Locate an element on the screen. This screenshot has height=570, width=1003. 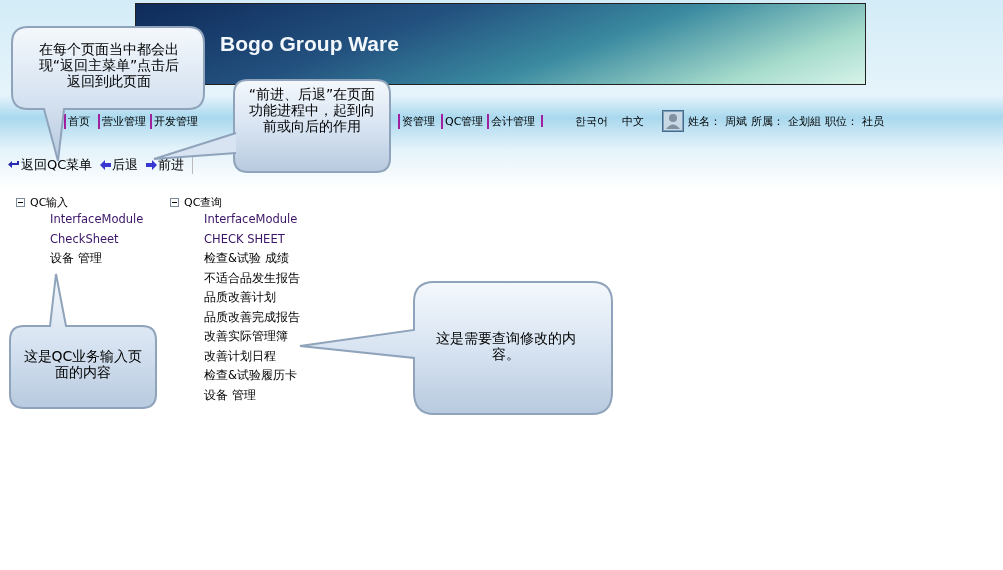
tree-item-link: CheckSheet is located at coordinates (110, 239).